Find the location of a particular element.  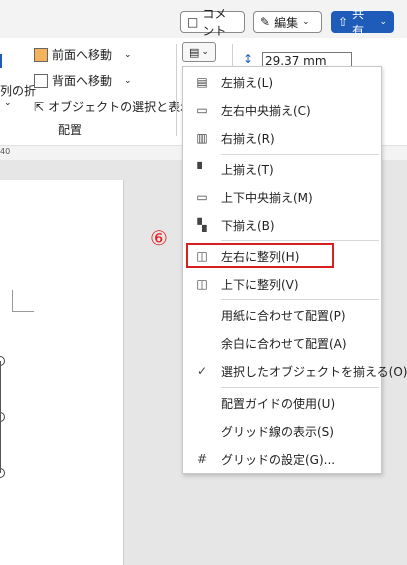

share-label: 共有 is located at coordinates (358, 22).